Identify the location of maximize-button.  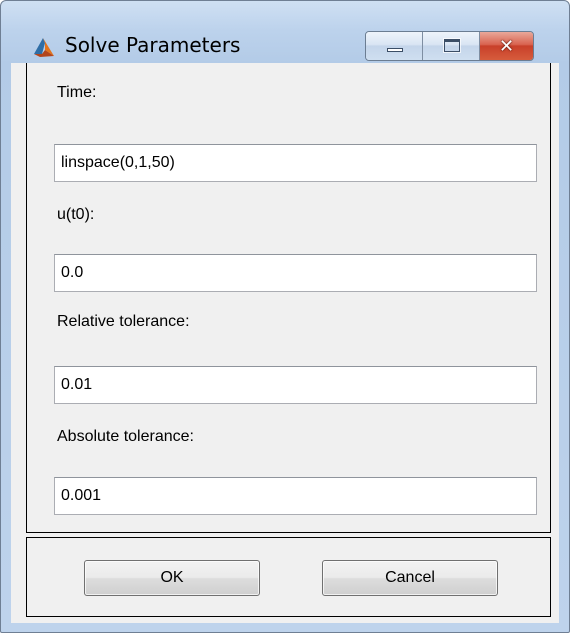
(451, 46).